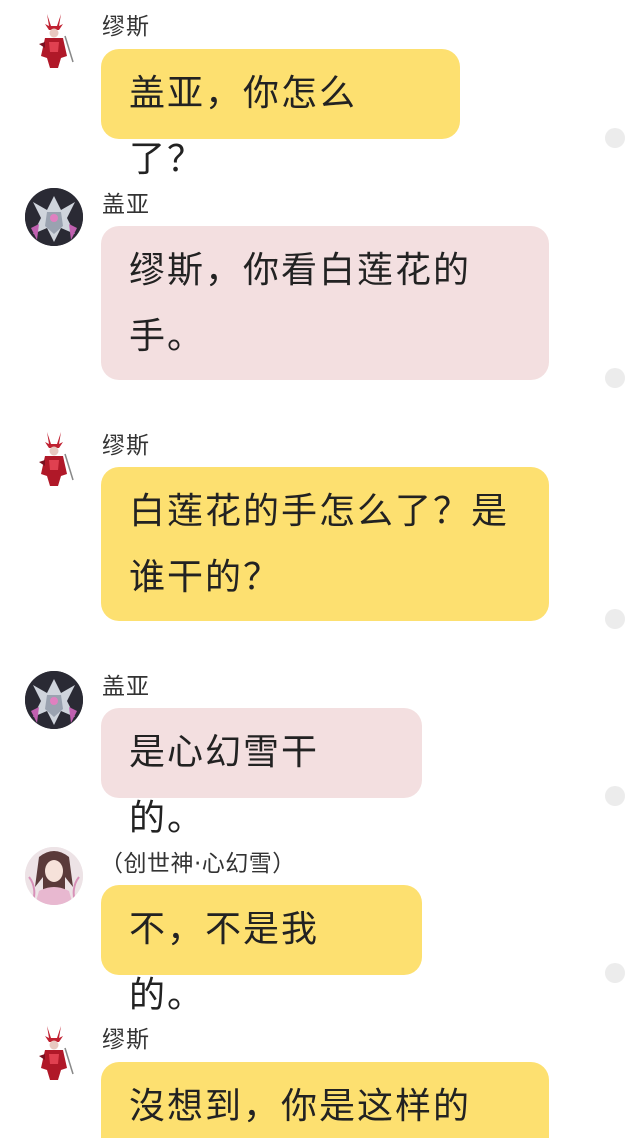 The height and width of the screenshot is (1138, 640). What do you see at coordinates (325, 544) in the screenshot?
I see `message-bubble: 白莲花的手怎么了？是谁干的？` at bounding box center [325, 544].